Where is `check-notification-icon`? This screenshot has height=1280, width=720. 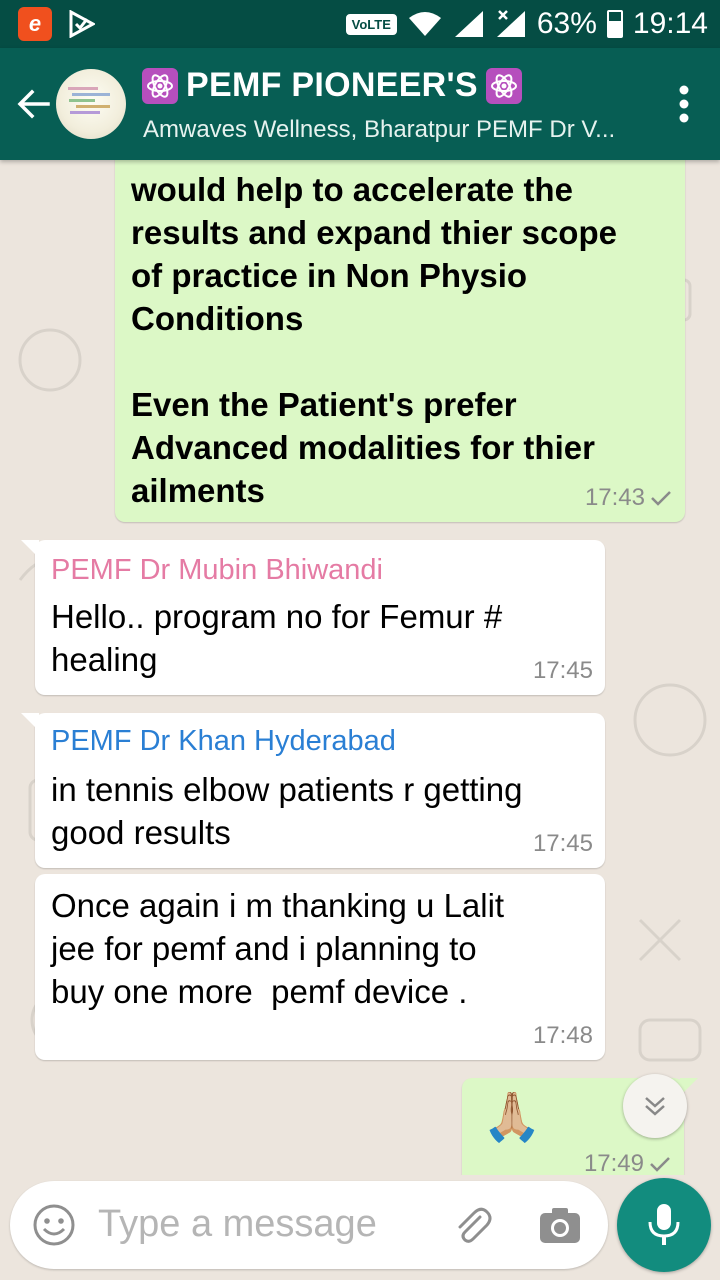 check-notification-icon is located at coordinates (81, 24).